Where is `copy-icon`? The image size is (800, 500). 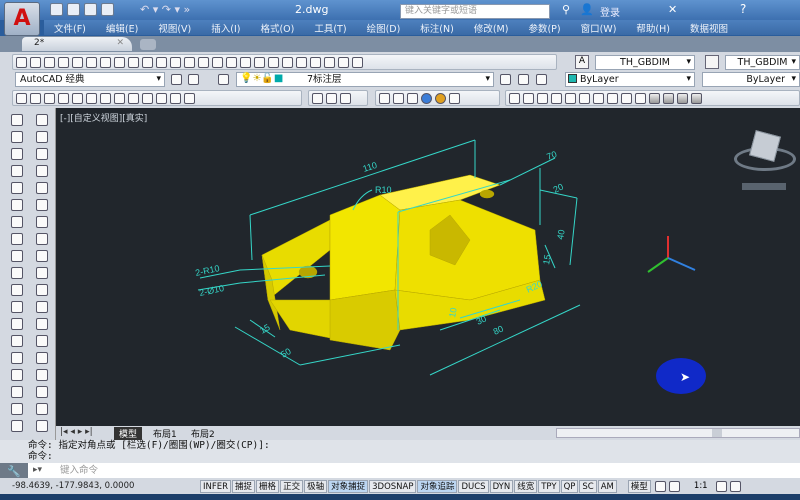
copy-icon is located at coordinates (133, 62).